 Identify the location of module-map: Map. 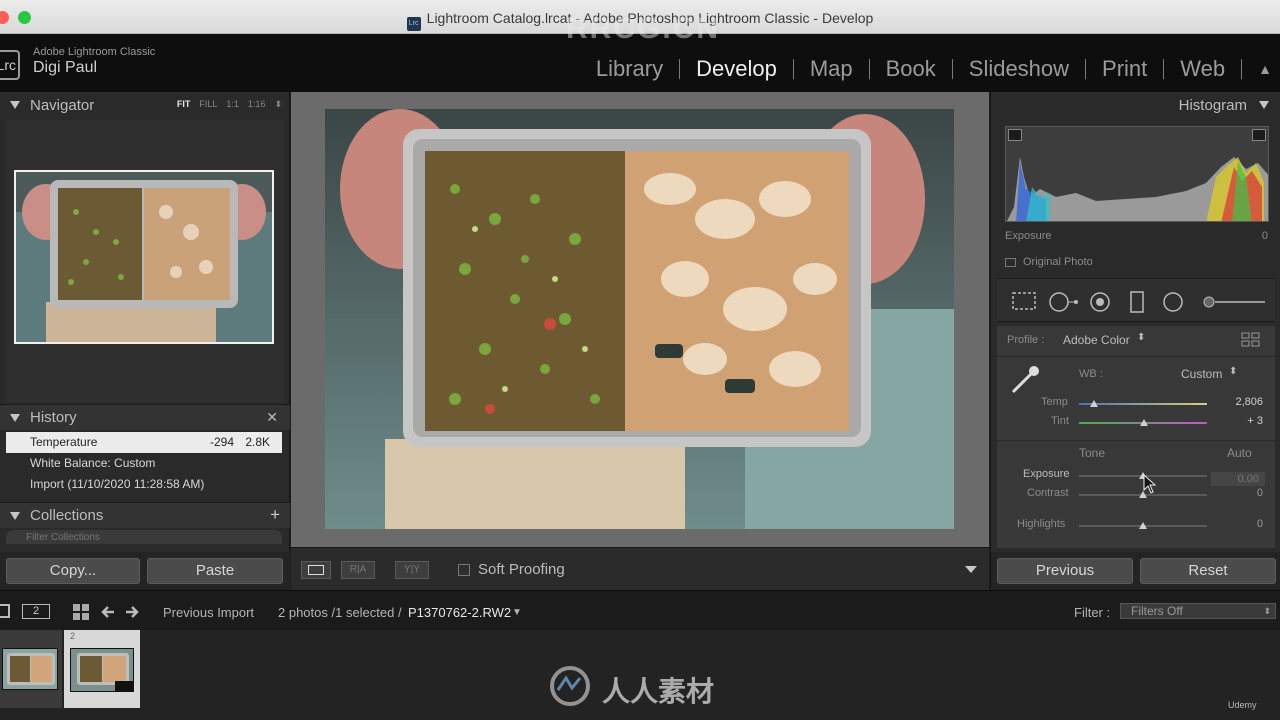
(831, 69).